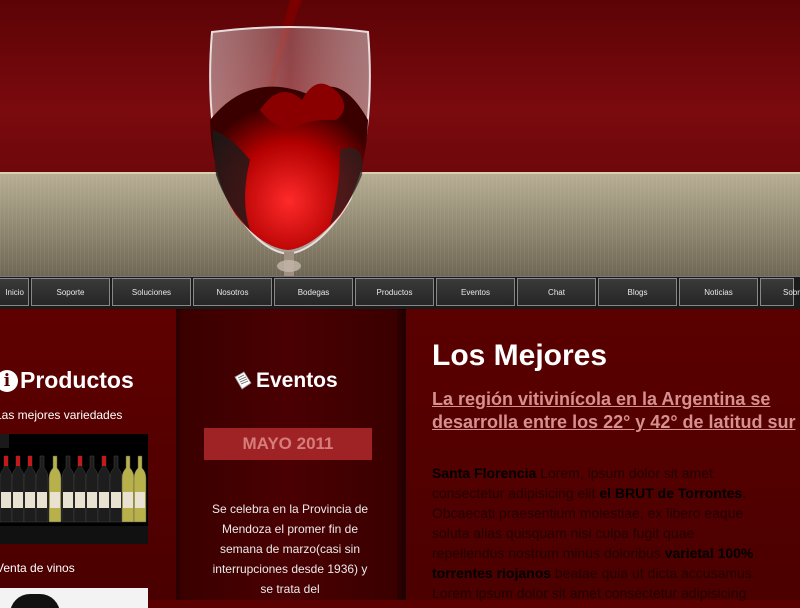 The width and height of the screenshot is (800, 608). Describe the element at coordinates (780, 292) in the screenshot. I see `nav-item-sobre: Sobre` at that location.